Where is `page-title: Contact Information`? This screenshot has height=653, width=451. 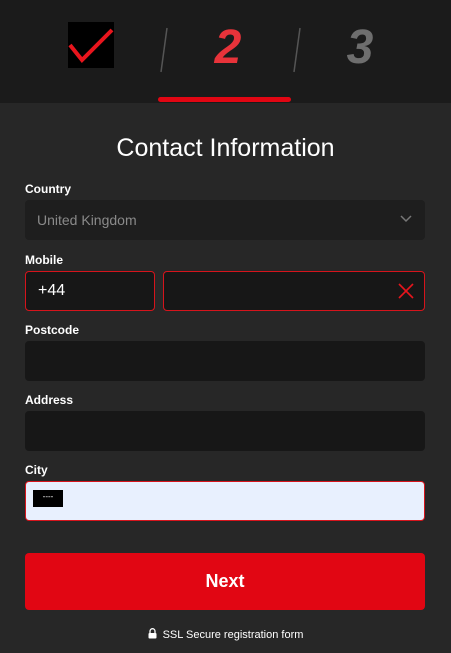
page-title: Contact Information is located at coordinates (225, 148).